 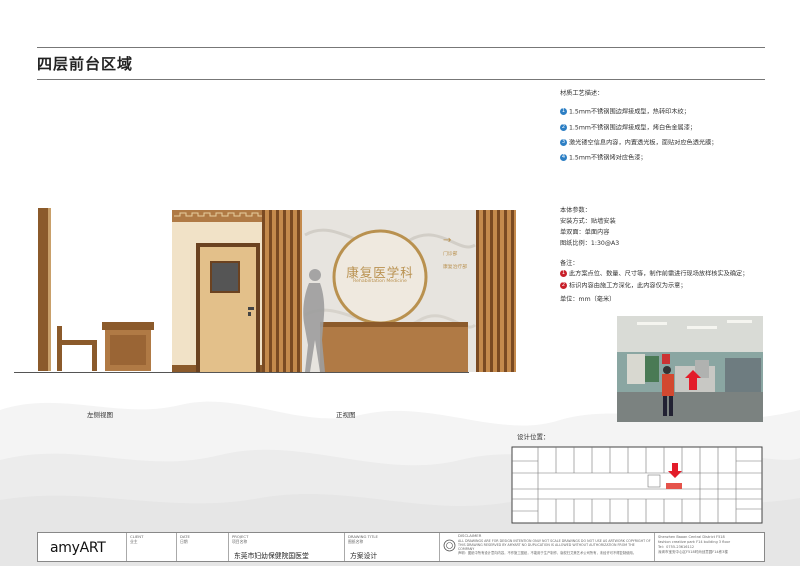 I want to click on company-logo: amyART, so click(x=78, y=548).